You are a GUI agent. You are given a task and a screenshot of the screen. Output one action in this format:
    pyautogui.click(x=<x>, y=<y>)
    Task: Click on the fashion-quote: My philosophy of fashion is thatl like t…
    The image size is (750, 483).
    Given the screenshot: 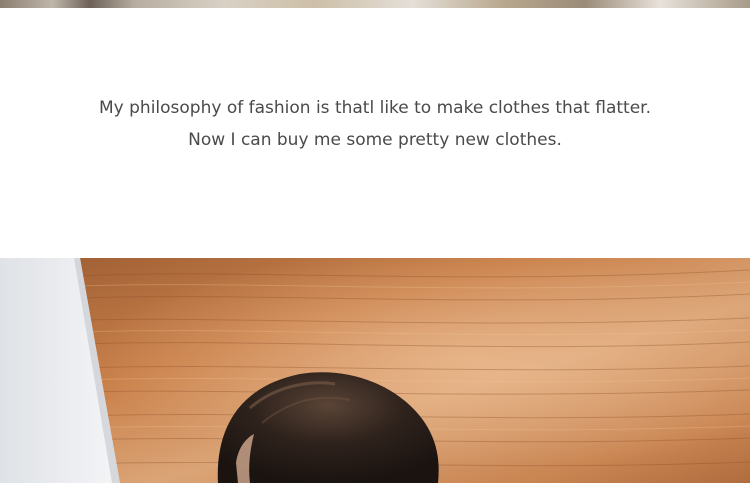 What is the action you would take?
    pyautogui.click(x=375, y=124)
    